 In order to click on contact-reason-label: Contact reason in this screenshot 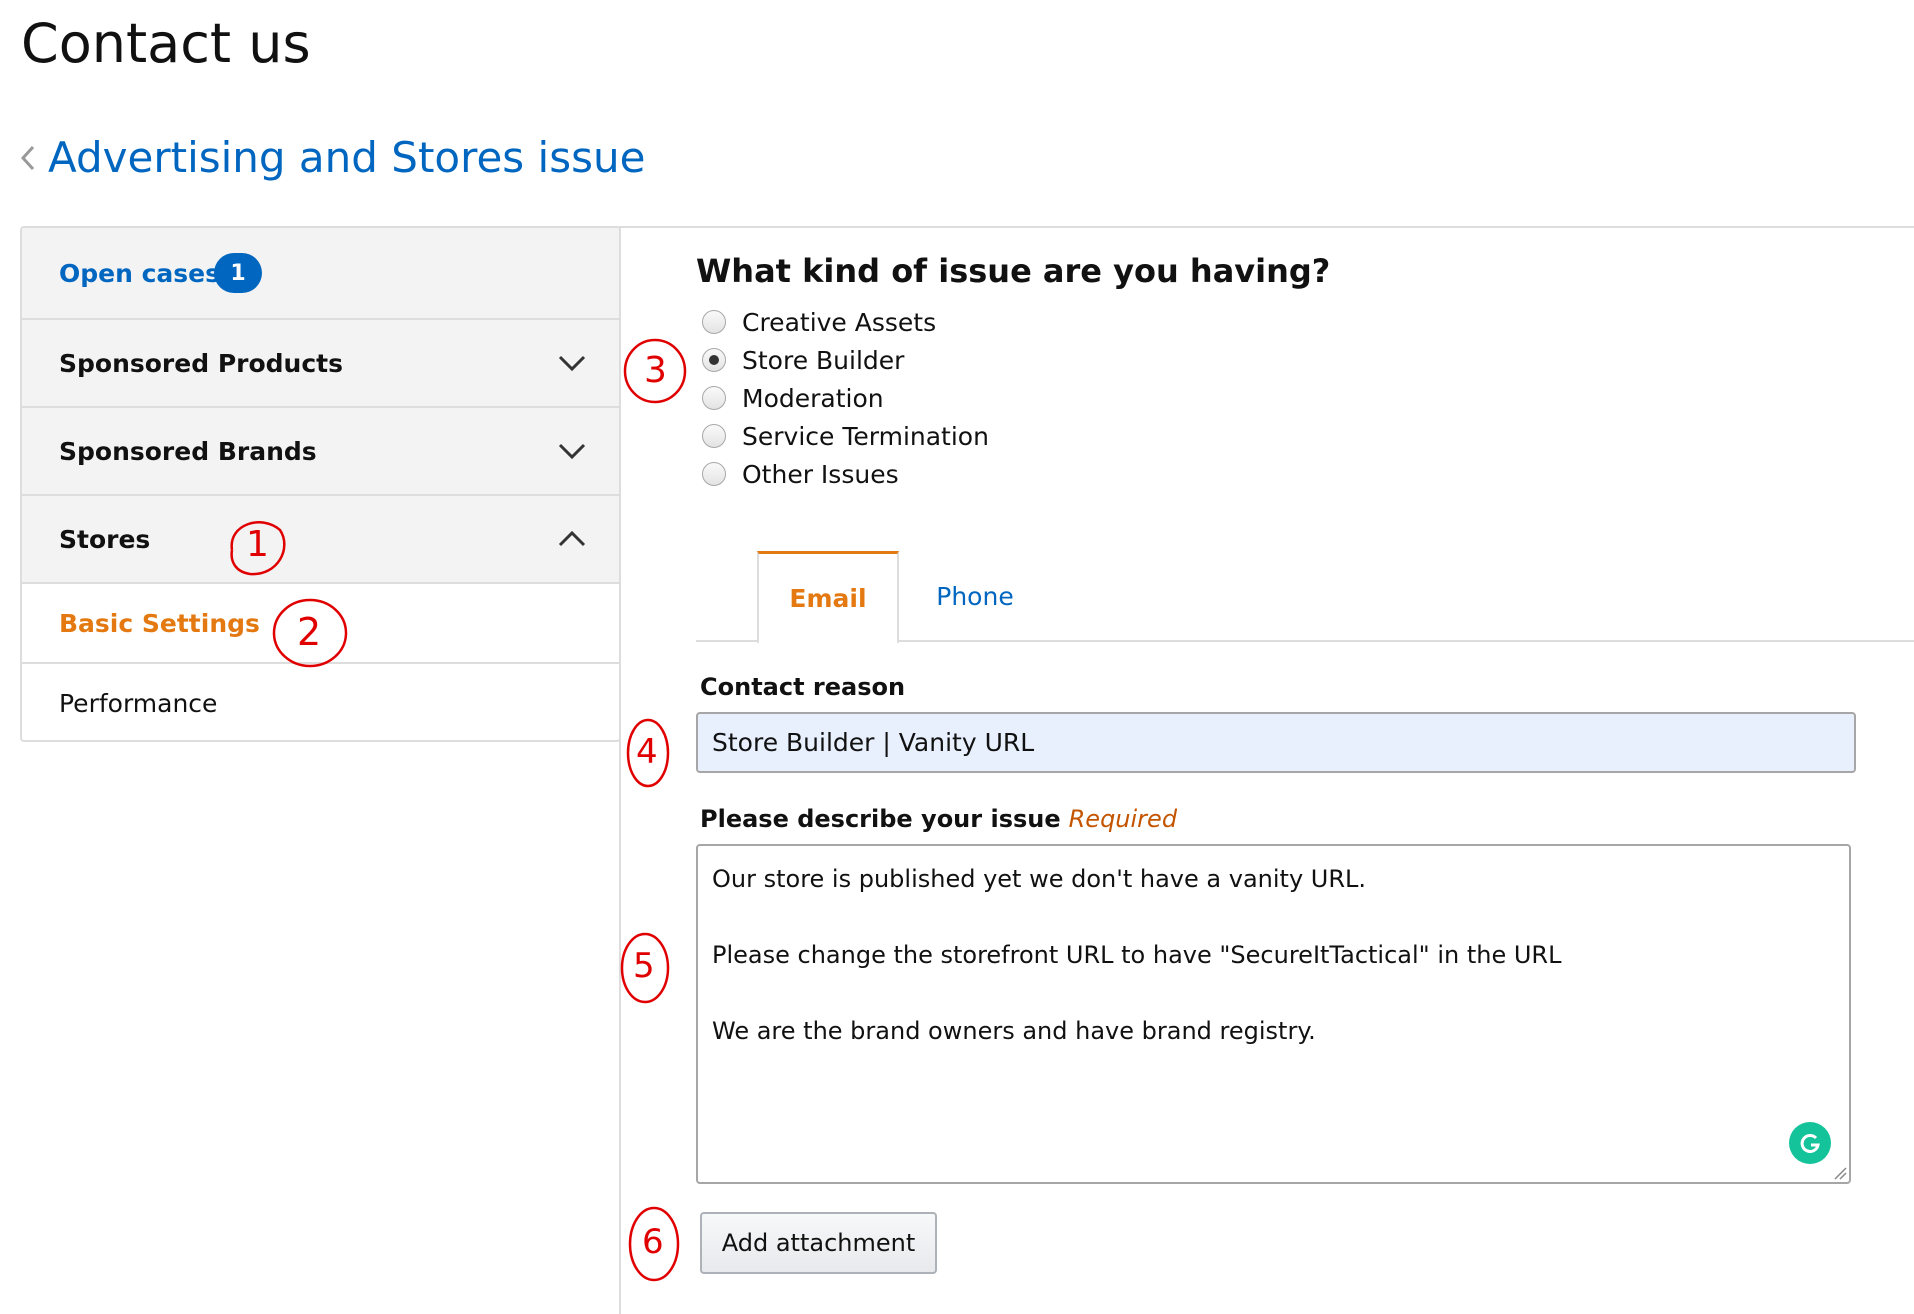, I will do `click(803, 687)`.